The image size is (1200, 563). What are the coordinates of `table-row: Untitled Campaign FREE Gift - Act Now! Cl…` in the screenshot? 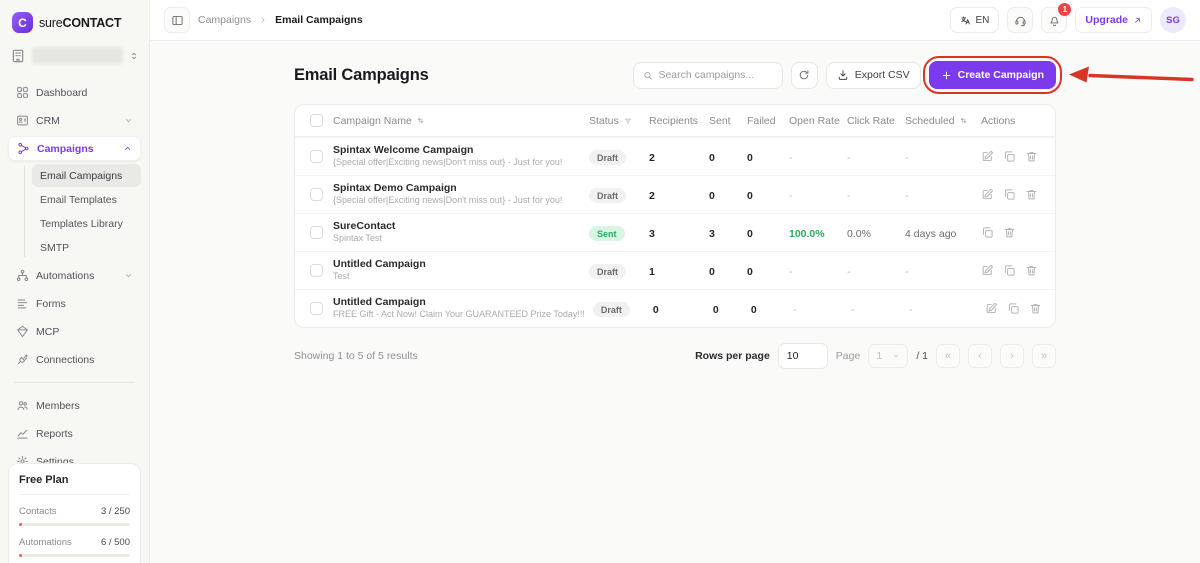 It's located at (675, 308).